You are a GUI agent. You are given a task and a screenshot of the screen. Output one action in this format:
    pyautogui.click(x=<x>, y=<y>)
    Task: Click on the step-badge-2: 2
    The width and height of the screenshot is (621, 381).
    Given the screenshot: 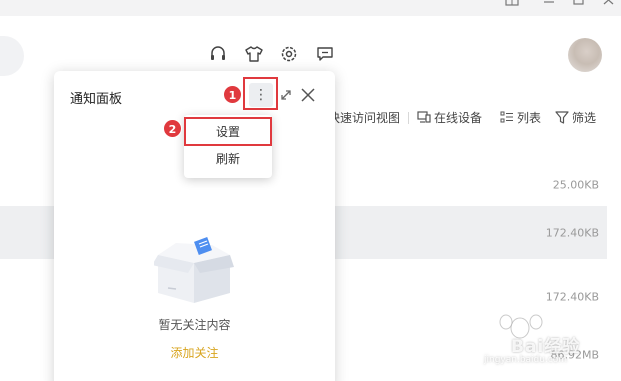 What is the action you would take?
    pyautogui.click(x=172, y=128)
    